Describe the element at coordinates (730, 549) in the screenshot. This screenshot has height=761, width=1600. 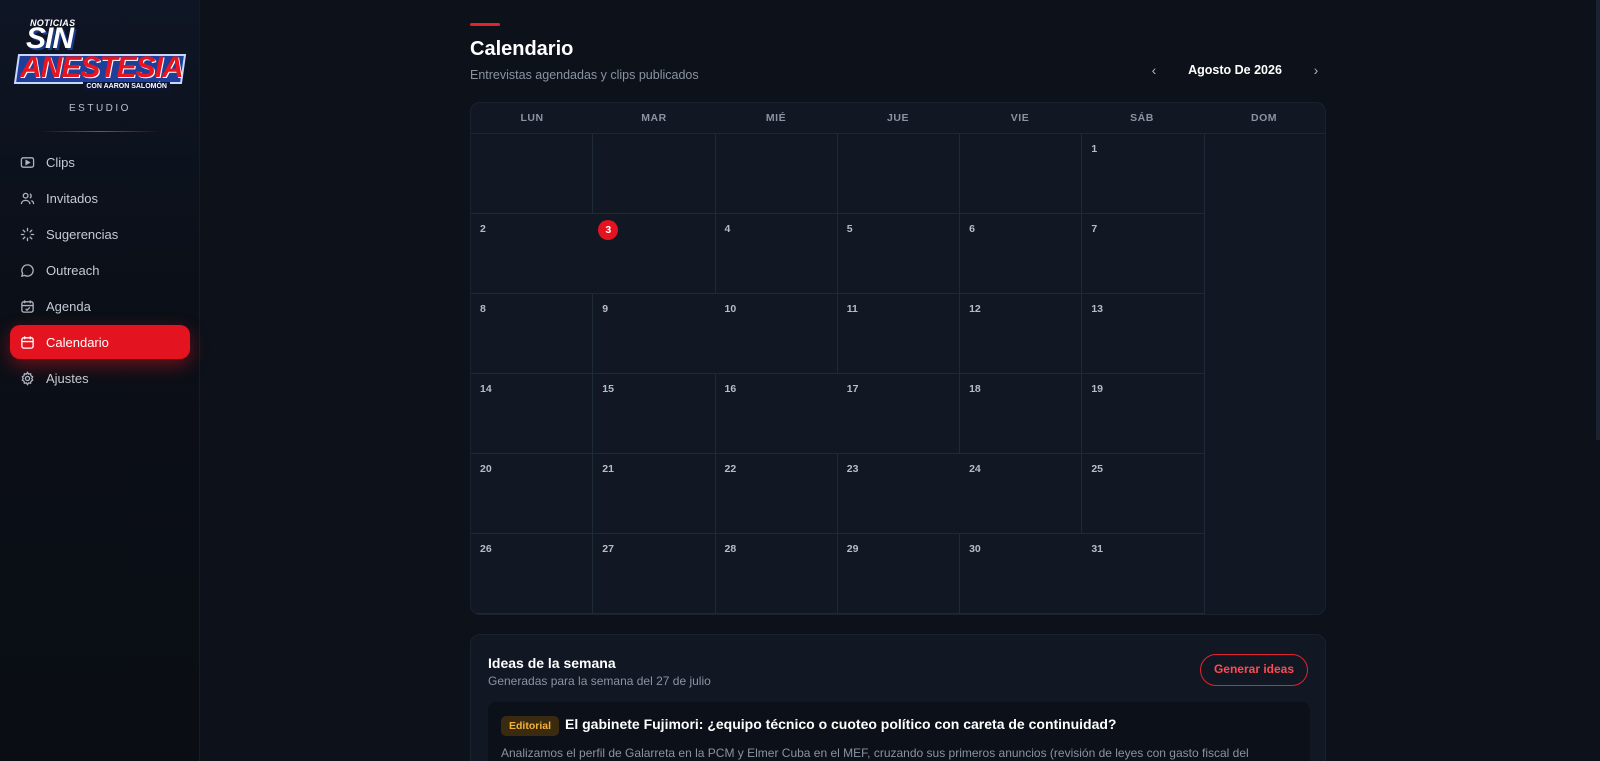
I see `day-number: 28` at that location.